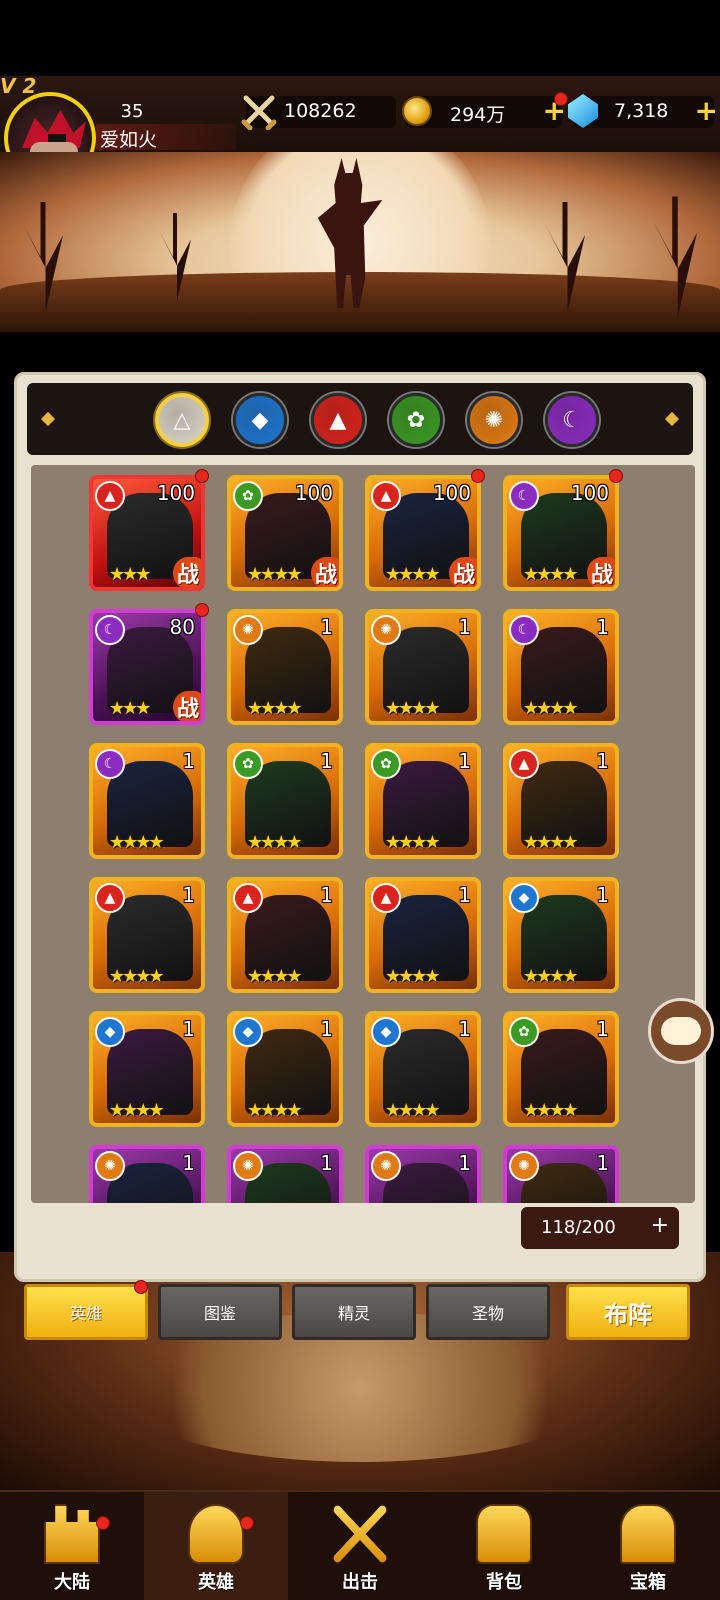 The width and height of the screenshot is (720, 1600). What do you see at coordinates (648, 1534) in the screenshot?
I see `treasure-chest-icon` at bounding box center [648, 1534].